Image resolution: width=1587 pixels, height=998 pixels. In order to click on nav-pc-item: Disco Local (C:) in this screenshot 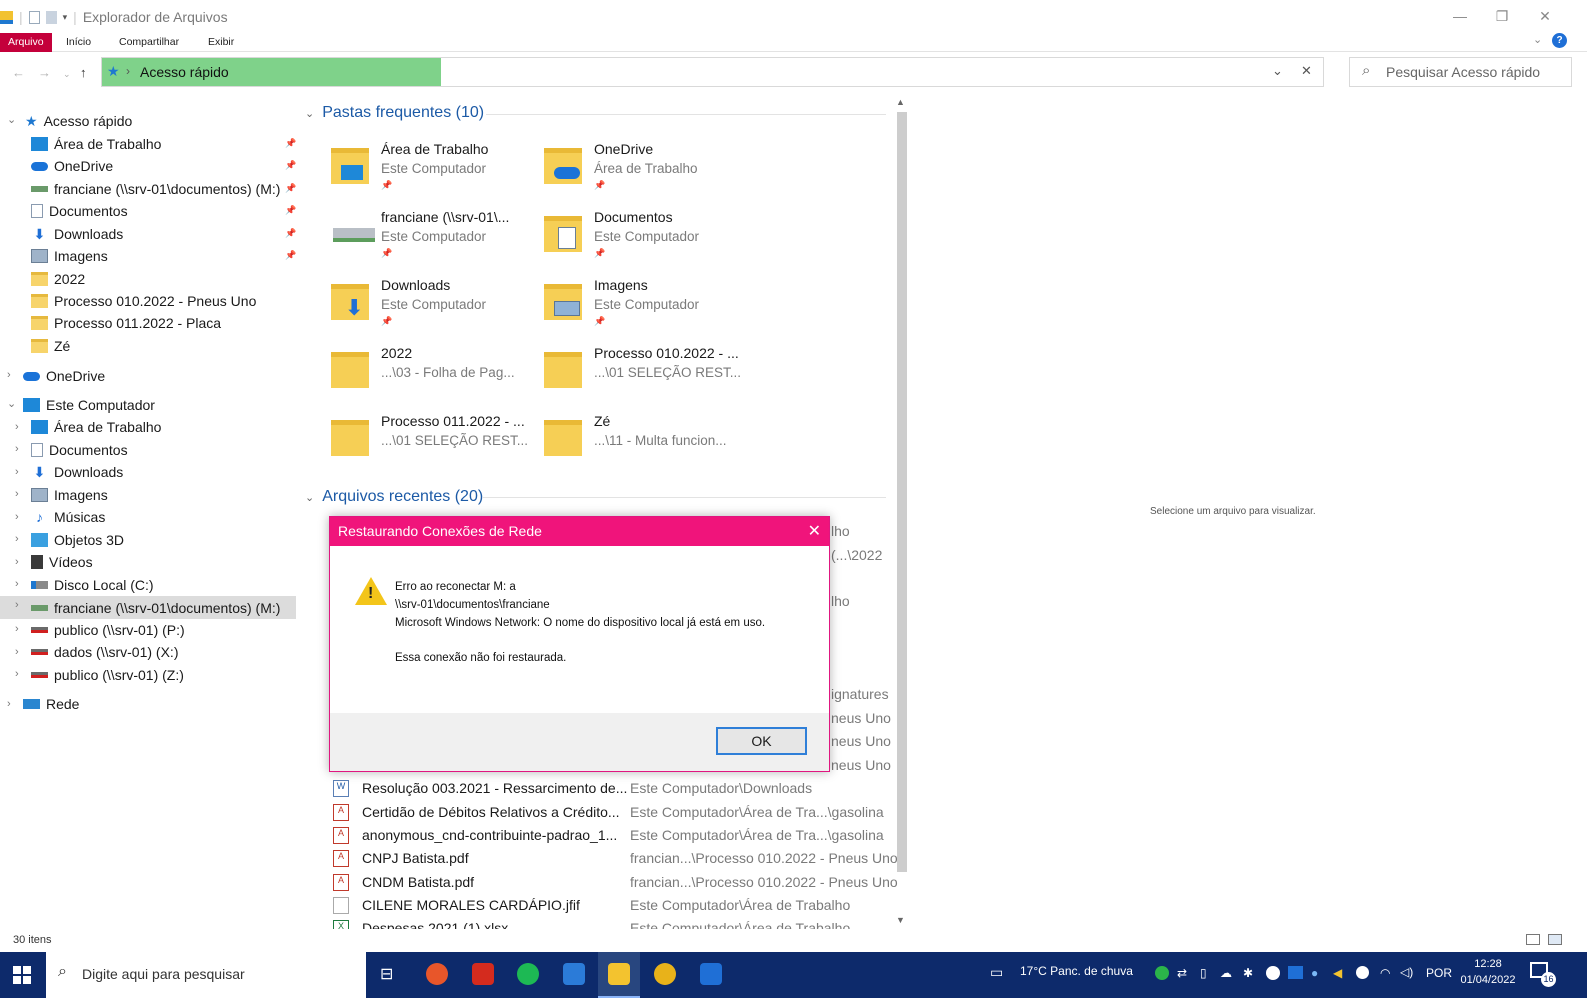, I will do `click(92, 585)`.